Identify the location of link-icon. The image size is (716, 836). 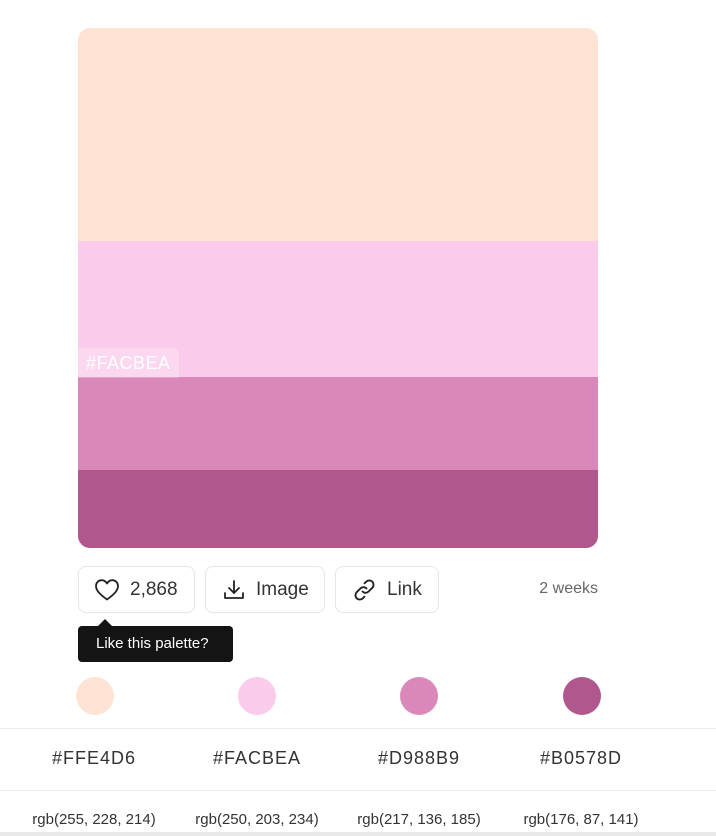
(364, 590).